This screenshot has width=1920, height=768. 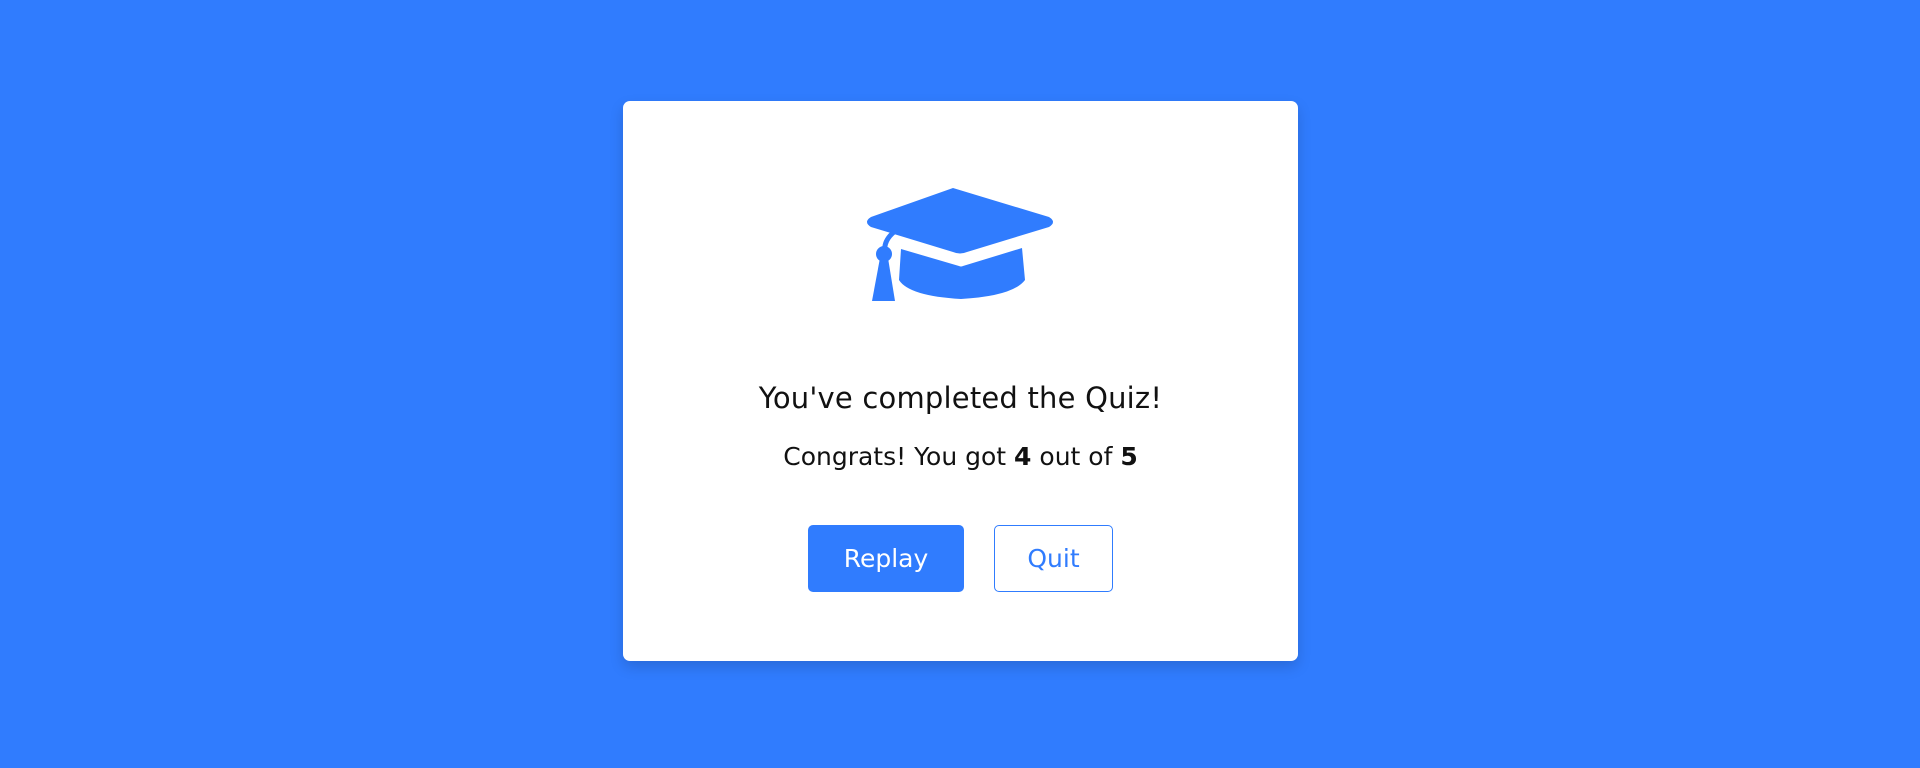 I want to click on score-total: 5, so click(x=1129, y=456).